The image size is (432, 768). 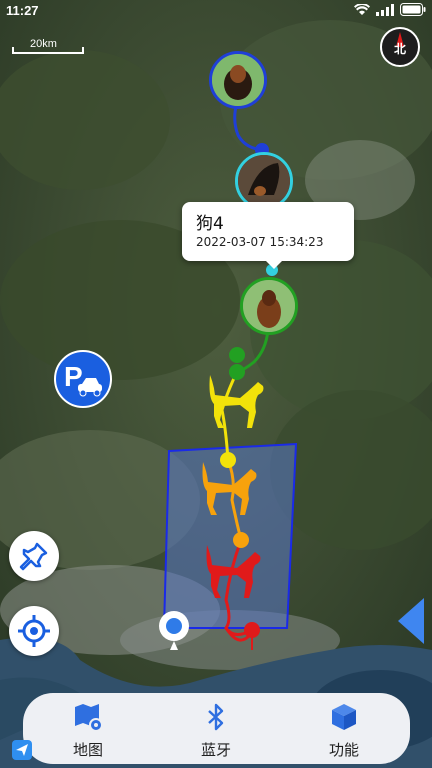 I want to click on compass-north-label: 北, so click(x=399, y=49).